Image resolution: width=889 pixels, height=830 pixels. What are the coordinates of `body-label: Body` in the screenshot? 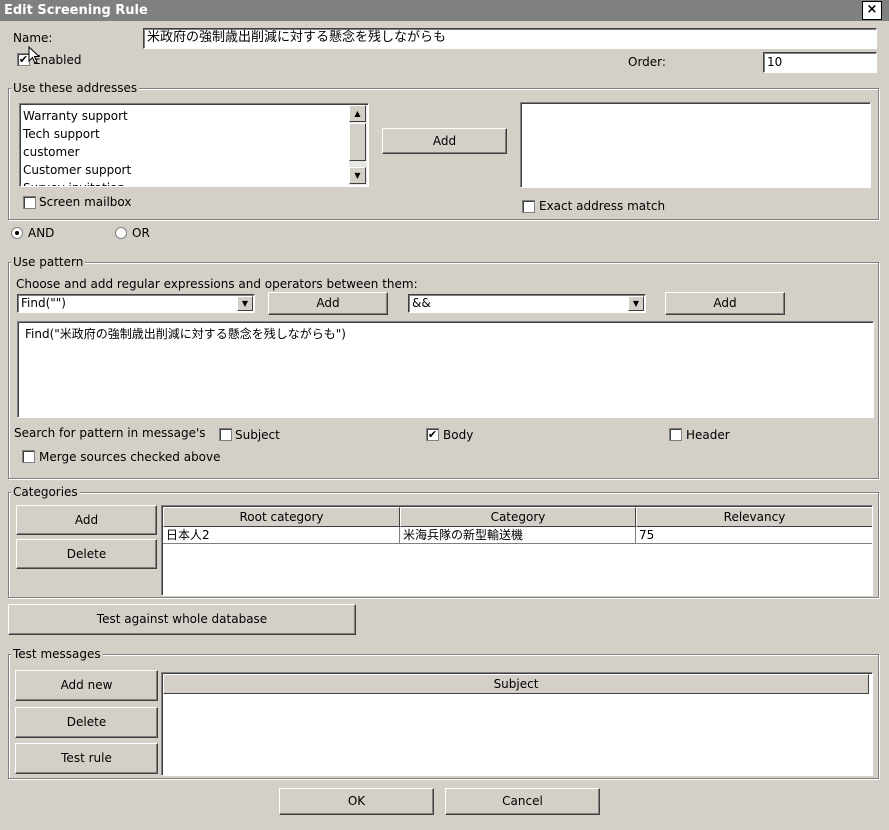 It's located at (458, 435).